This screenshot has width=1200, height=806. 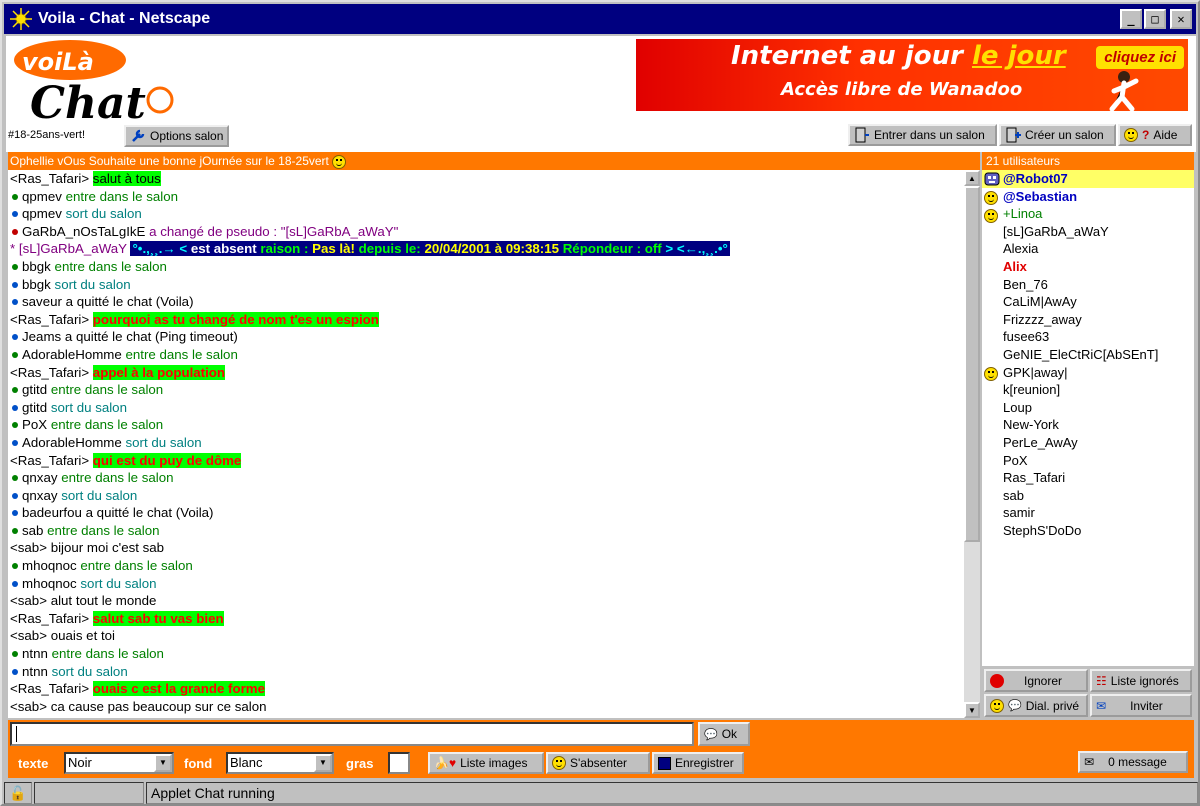 What do you see at coordinates (1088, 425) in the screenshot?
I see `user-list-item: New-York` at bounding box center [1088, 425].